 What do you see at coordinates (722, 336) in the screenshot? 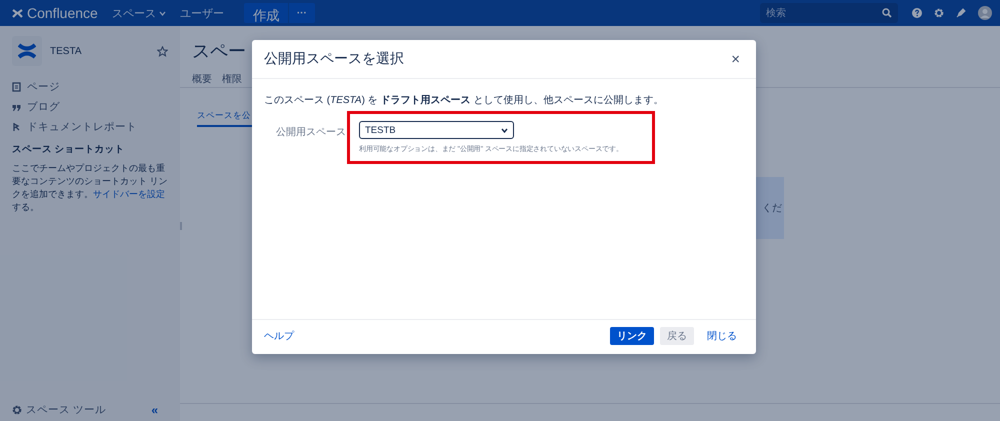
I see `close-link: 閉じる` at bounding box center [722, 336].